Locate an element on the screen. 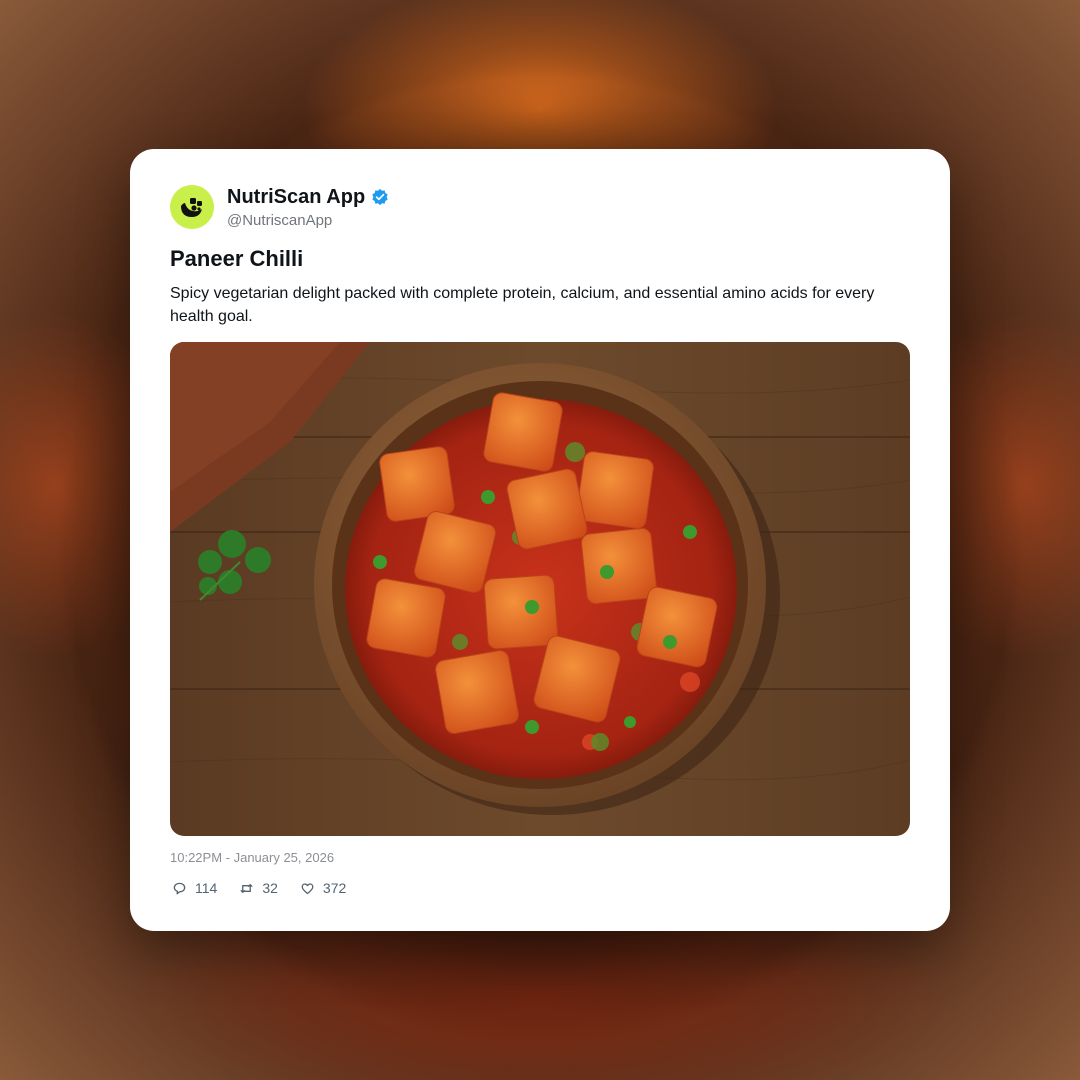  post-title: Paneer Chilli is located at coordinates (237, 258).